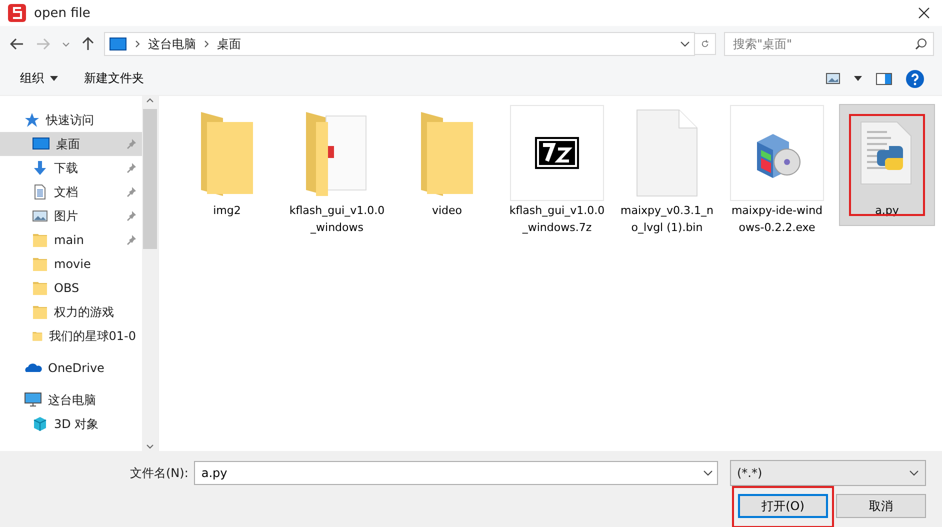 Image resolution: width=942 pixels, height=527 pixels. Describe the element at coordinates (40, 424) in the screenshot. I see `cube-icon` at that location.